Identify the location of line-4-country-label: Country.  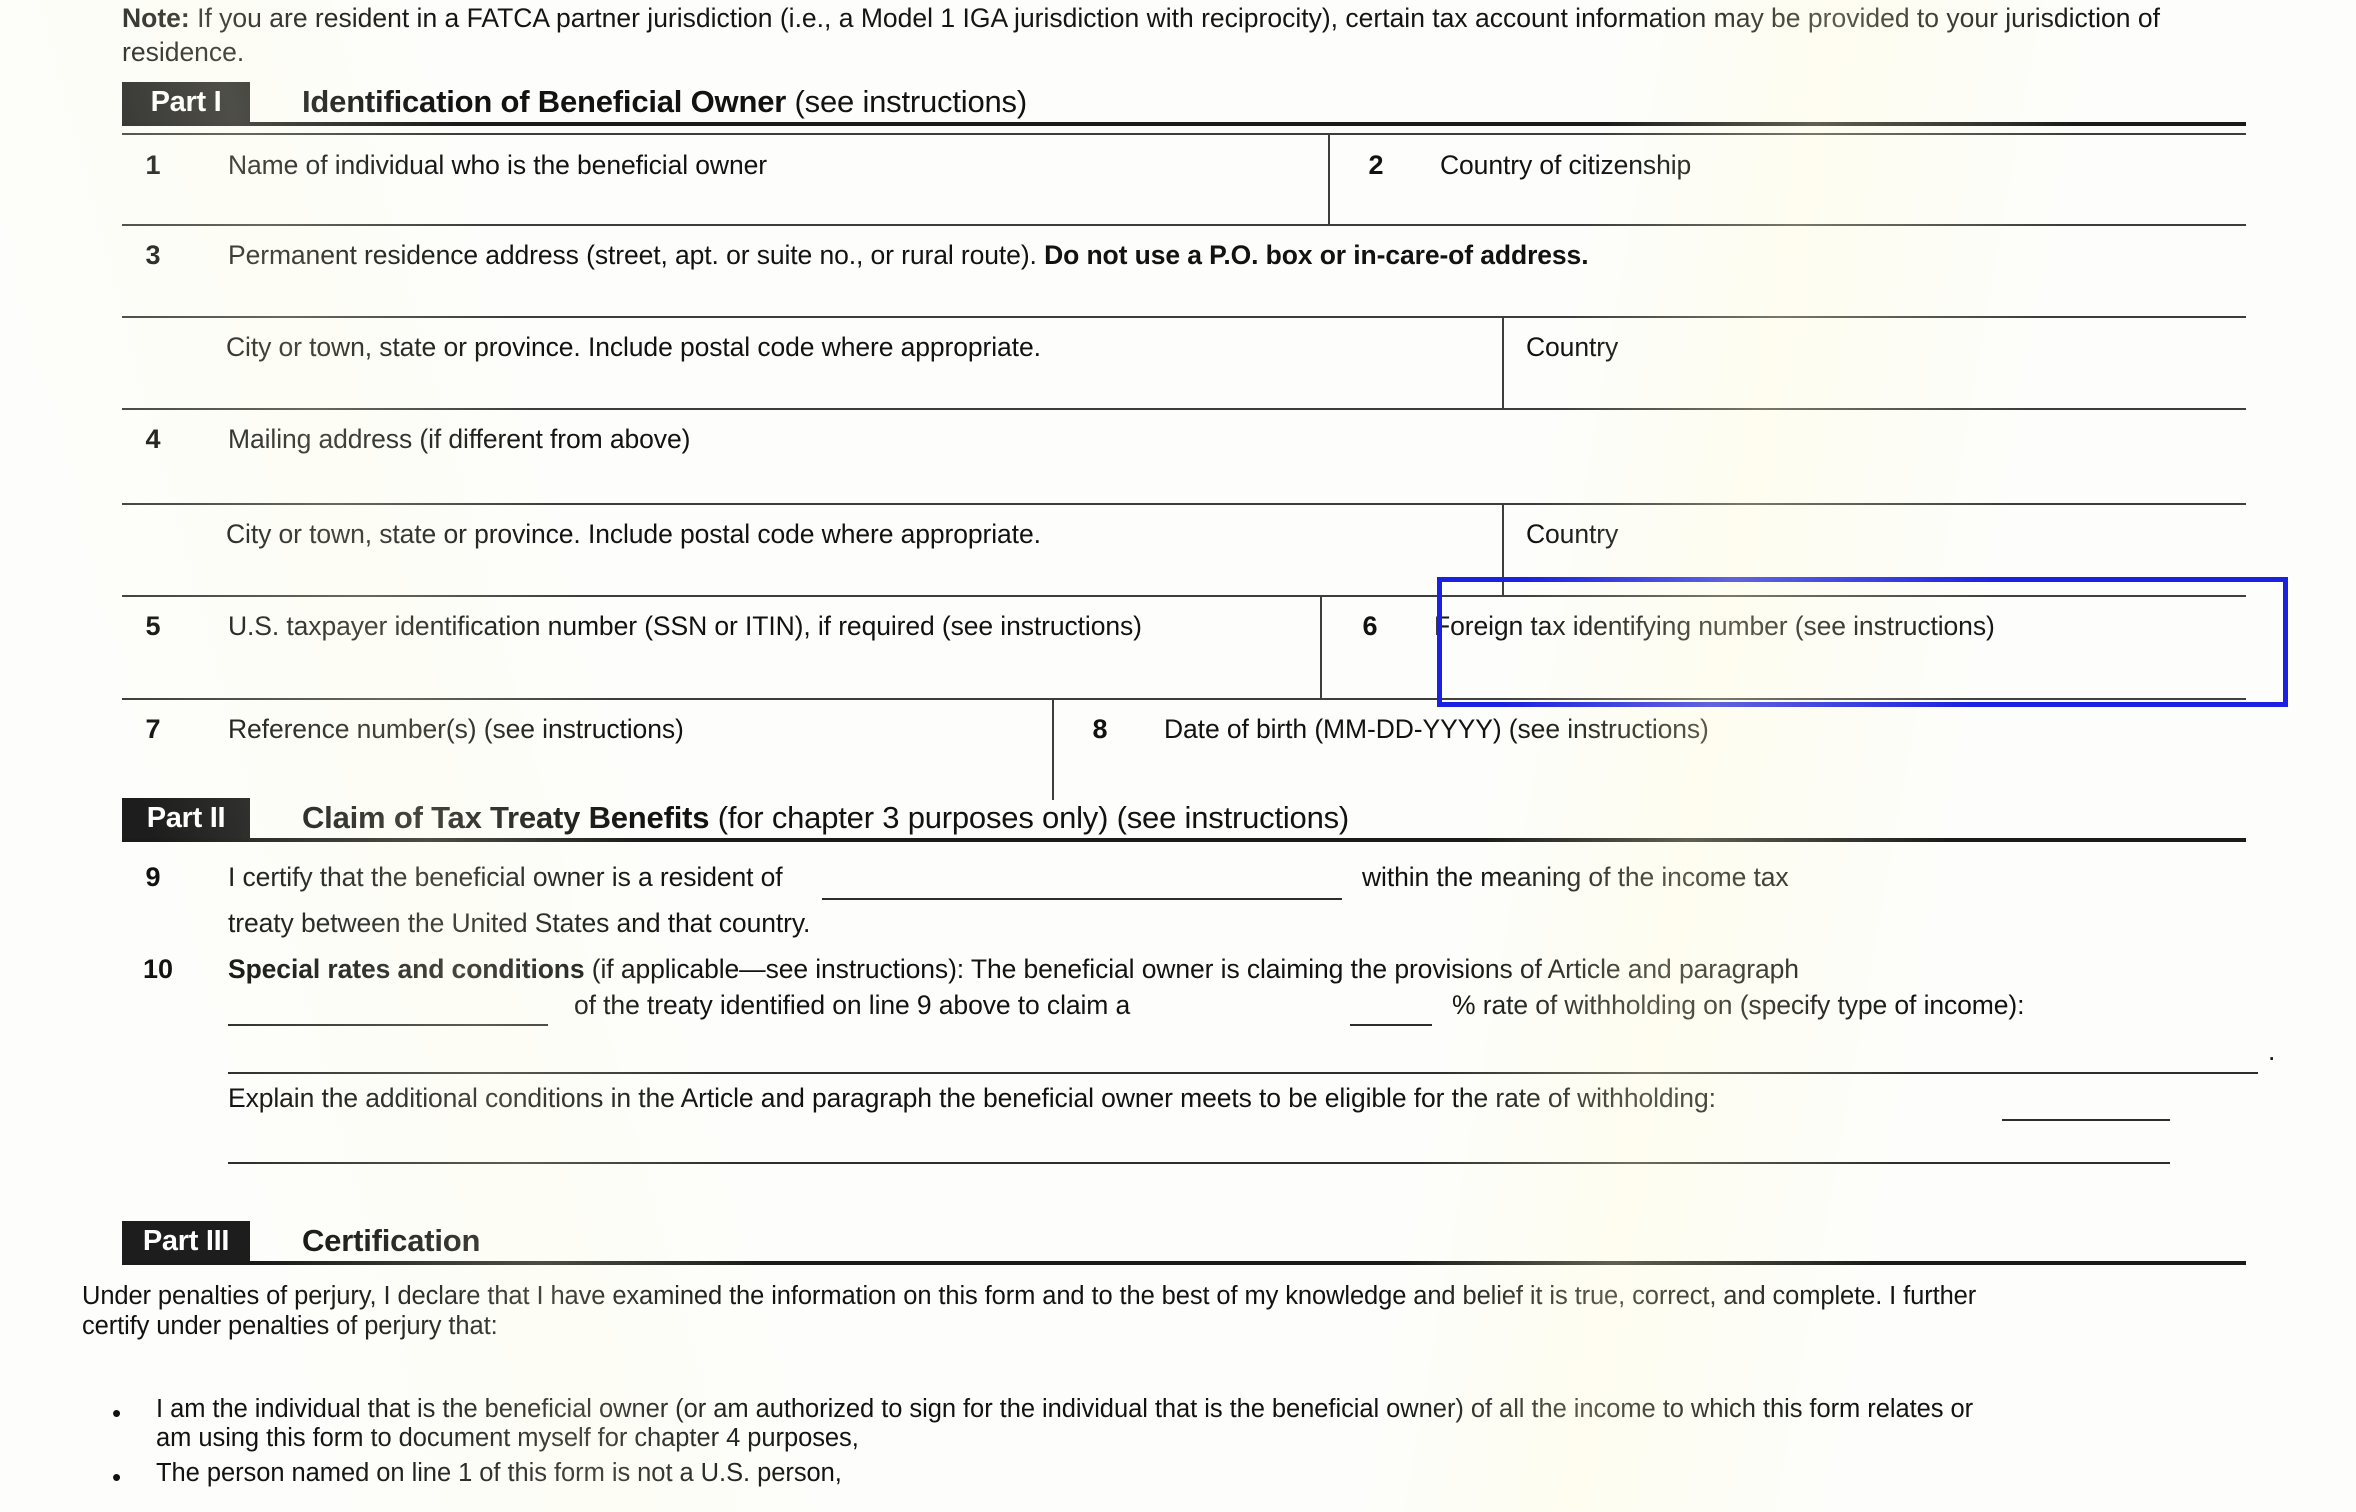
(1572, 534).